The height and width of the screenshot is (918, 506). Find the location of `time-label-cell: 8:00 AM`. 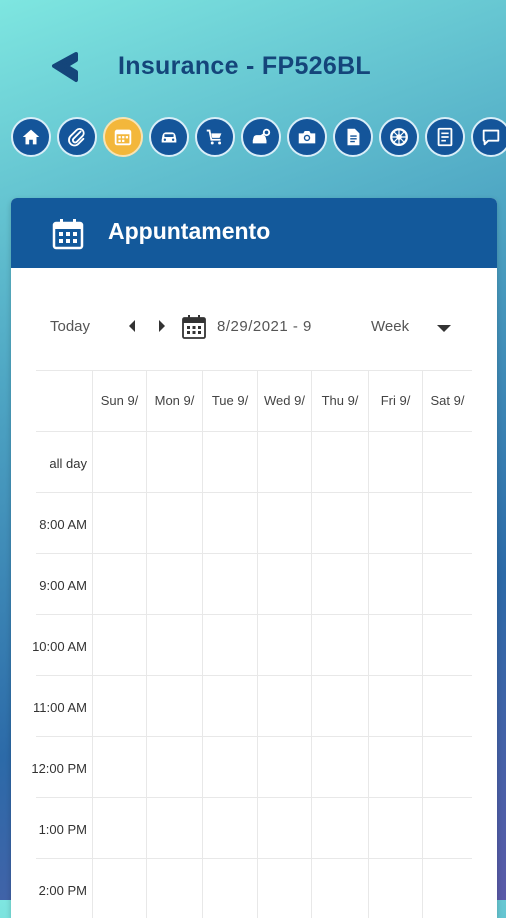

time-label-cell: 8:00 AM is located at coordinates (64, 523).